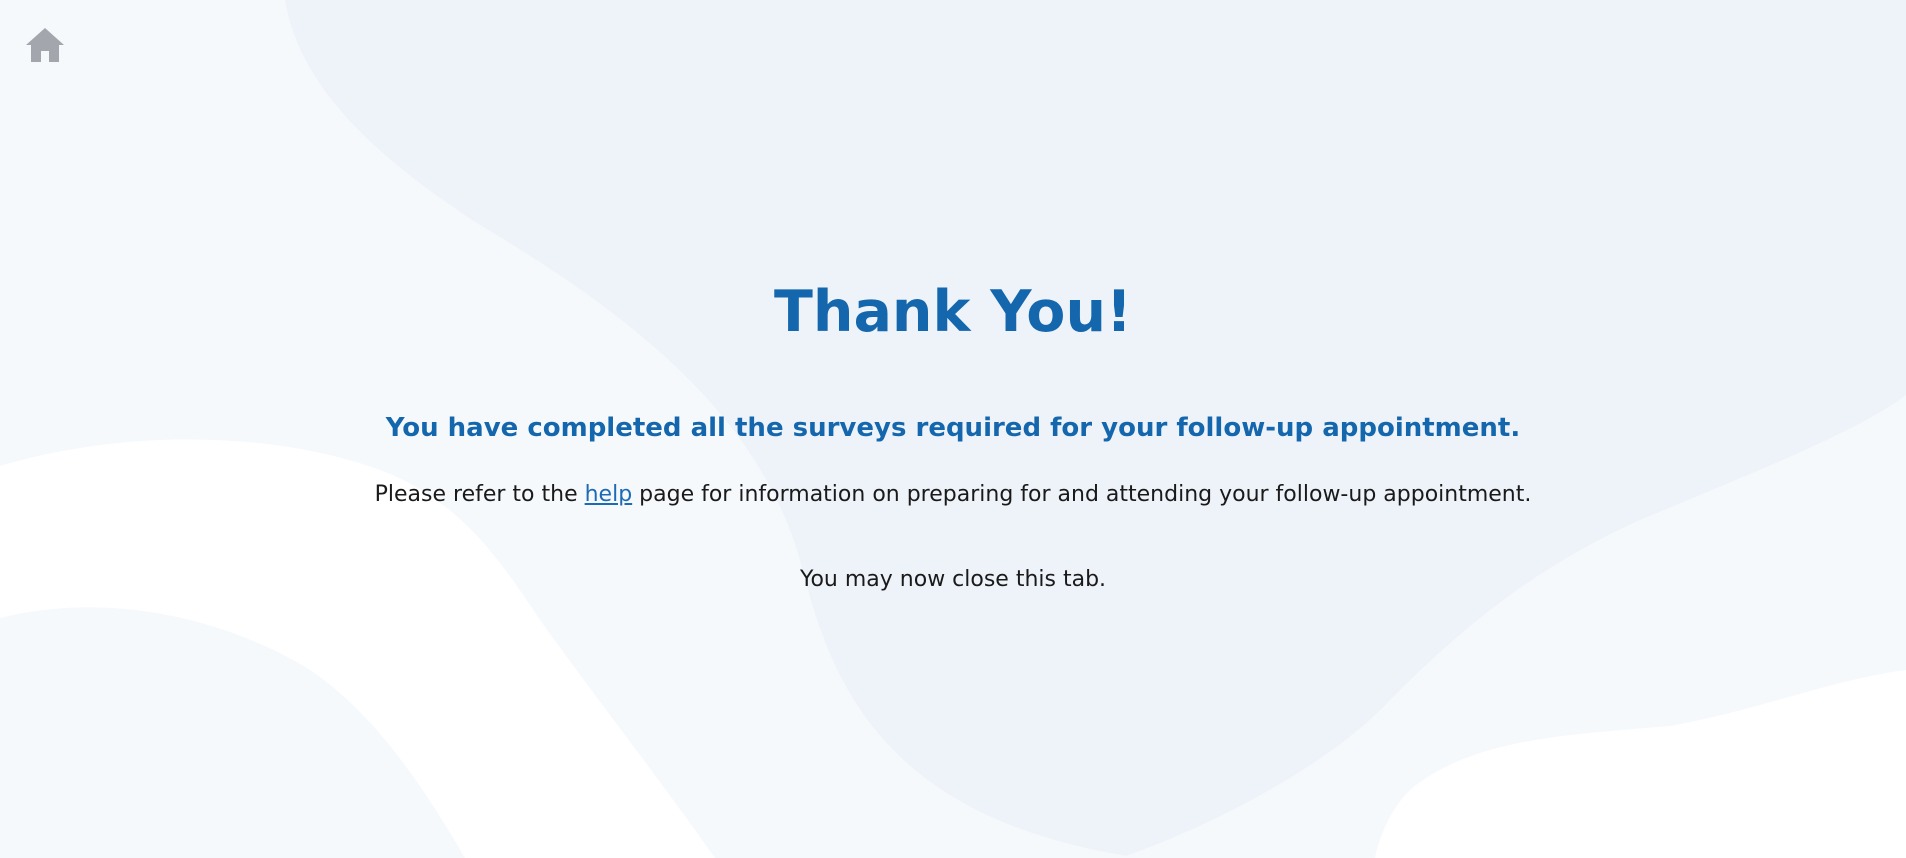 This screenshot has width=1906, height=858. I want to click on home-icon, so click(45, 45).